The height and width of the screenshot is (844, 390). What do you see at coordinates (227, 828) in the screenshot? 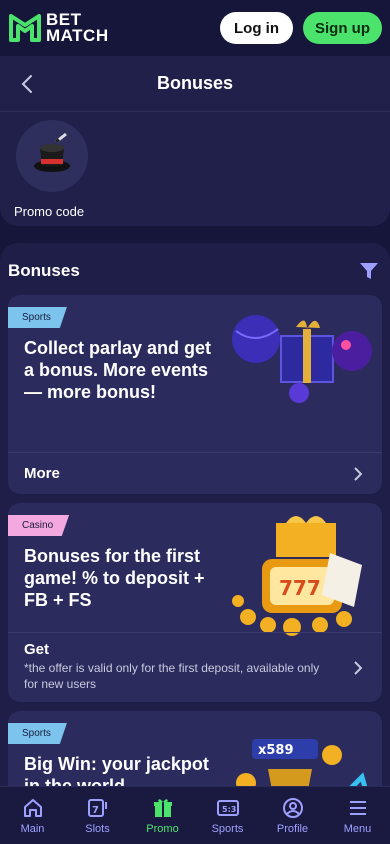
I see `nav-label: Sports` at bounding box center [227, 828].